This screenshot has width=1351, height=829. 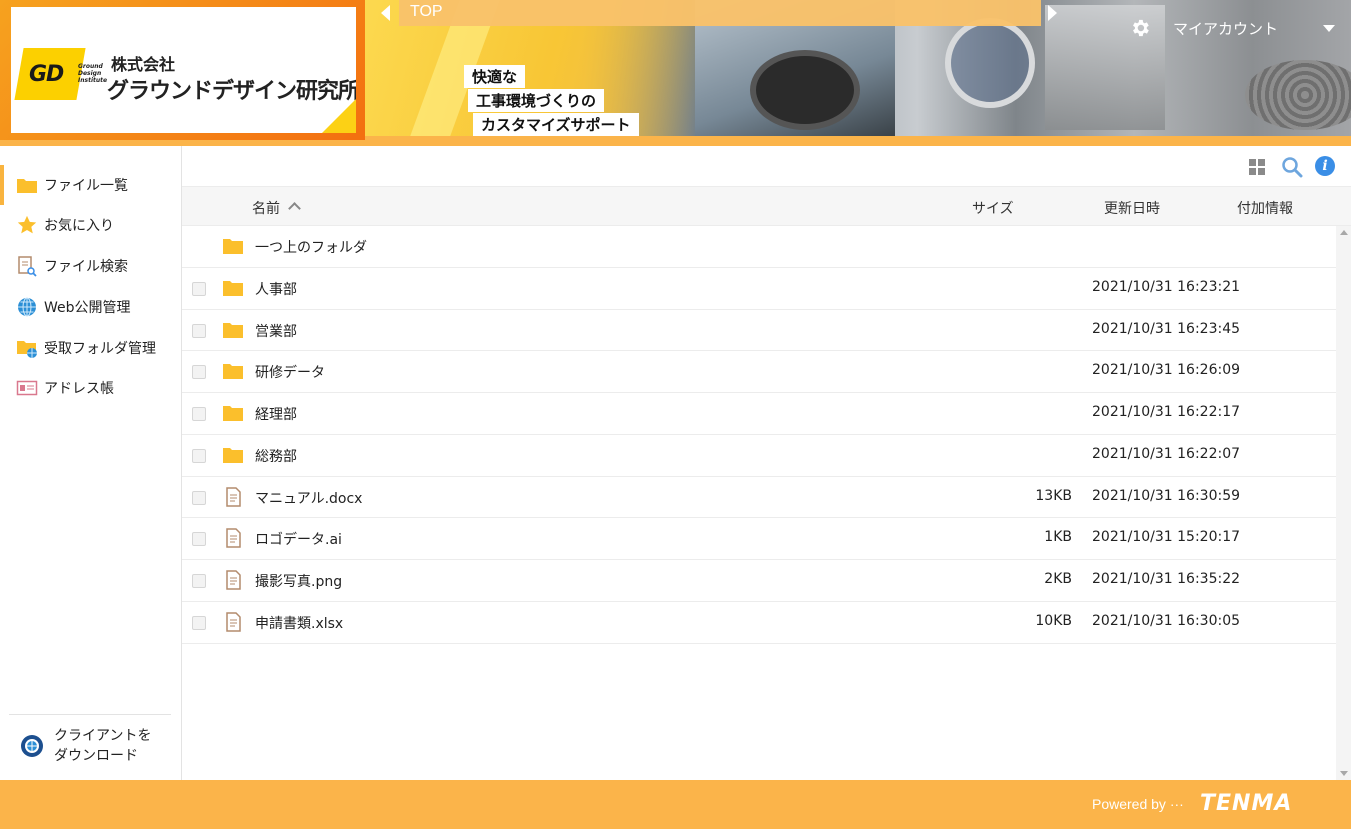 What do you see at coordinates (86, 267) in the screenshot?
I see `sidebar-item-label: ファイル検索` at bounding box center [86, 267].